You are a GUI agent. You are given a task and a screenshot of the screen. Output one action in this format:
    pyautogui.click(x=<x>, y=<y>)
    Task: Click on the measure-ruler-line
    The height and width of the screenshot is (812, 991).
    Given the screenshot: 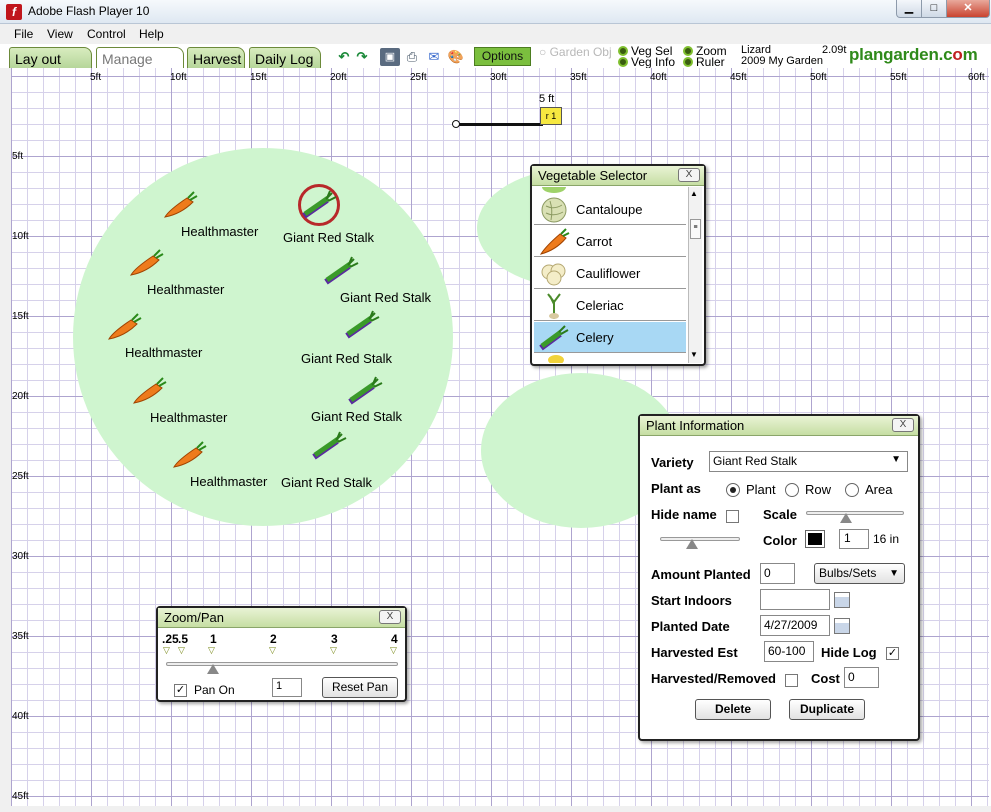 What is the action you would take?
    pyautogui.click(x=500, y=124)
    